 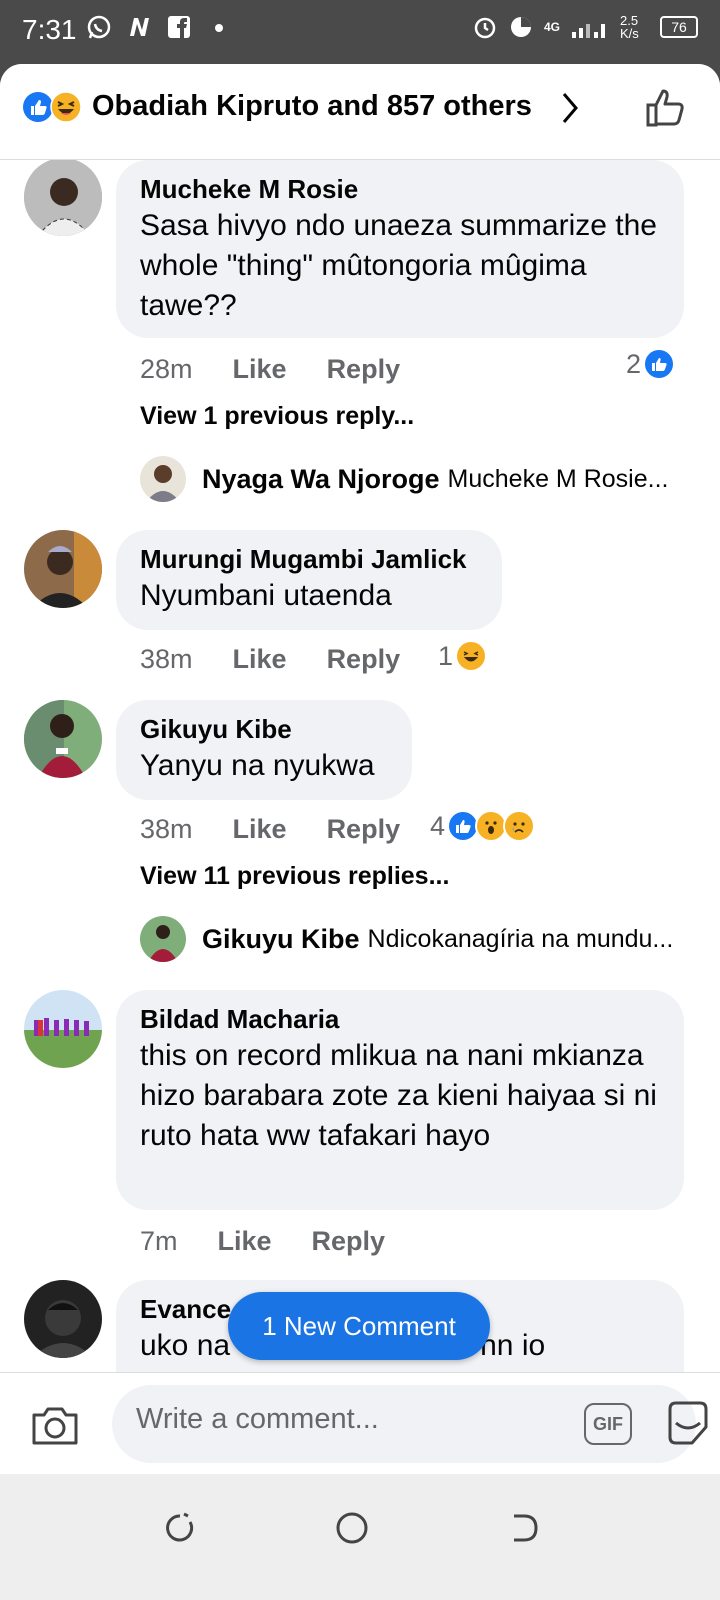 I want to click on comment-input, so click(x=296, y=1419).